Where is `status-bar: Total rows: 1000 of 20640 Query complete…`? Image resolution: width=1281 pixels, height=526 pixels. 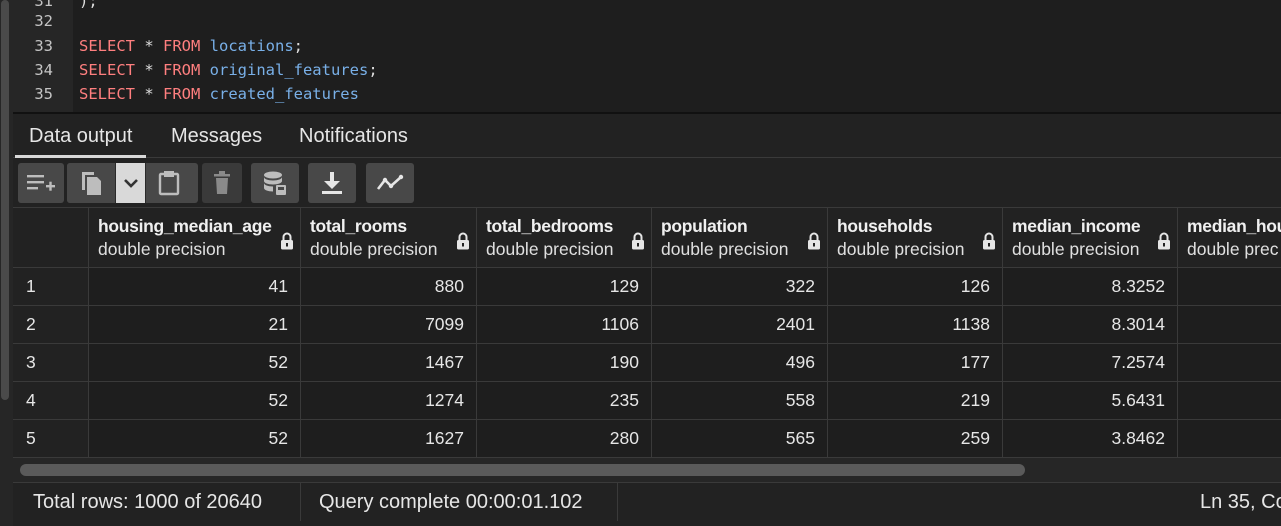 status-bar: Total rows: 1000 of 20640 Query complete… is located at coordinates (647, 504).